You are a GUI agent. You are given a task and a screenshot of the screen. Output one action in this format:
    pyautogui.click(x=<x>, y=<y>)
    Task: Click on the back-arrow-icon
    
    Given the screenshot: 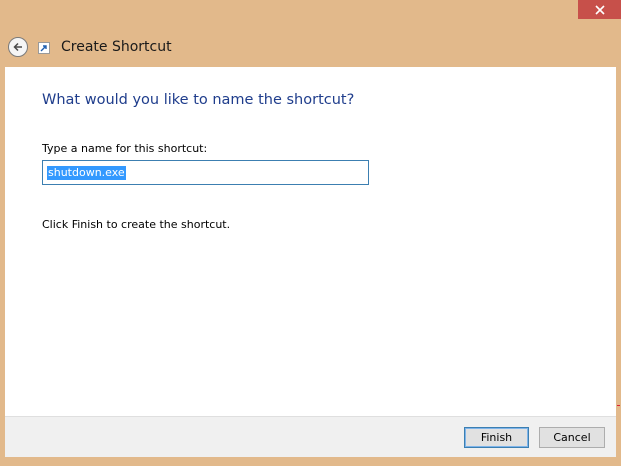 What is the action you would take?
    pyautogui.click(x=17, y=47)
    